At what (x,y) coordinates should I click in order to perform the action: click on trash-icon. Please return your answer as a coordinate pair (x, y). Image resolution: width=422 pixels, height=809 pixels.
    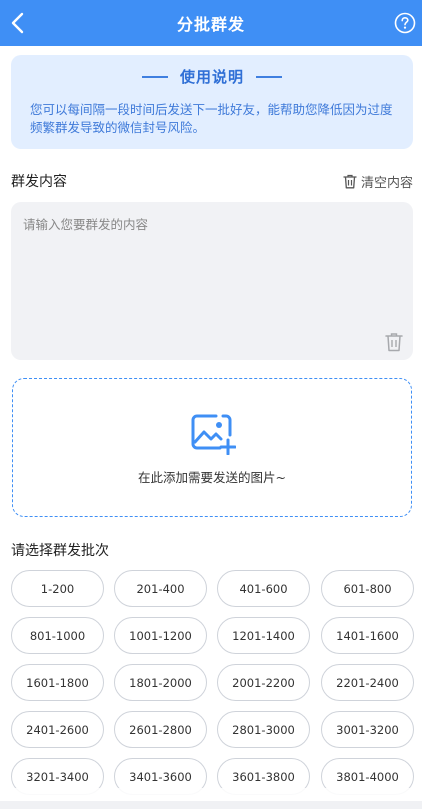
    Looking at the image, I should click on (350, 181).